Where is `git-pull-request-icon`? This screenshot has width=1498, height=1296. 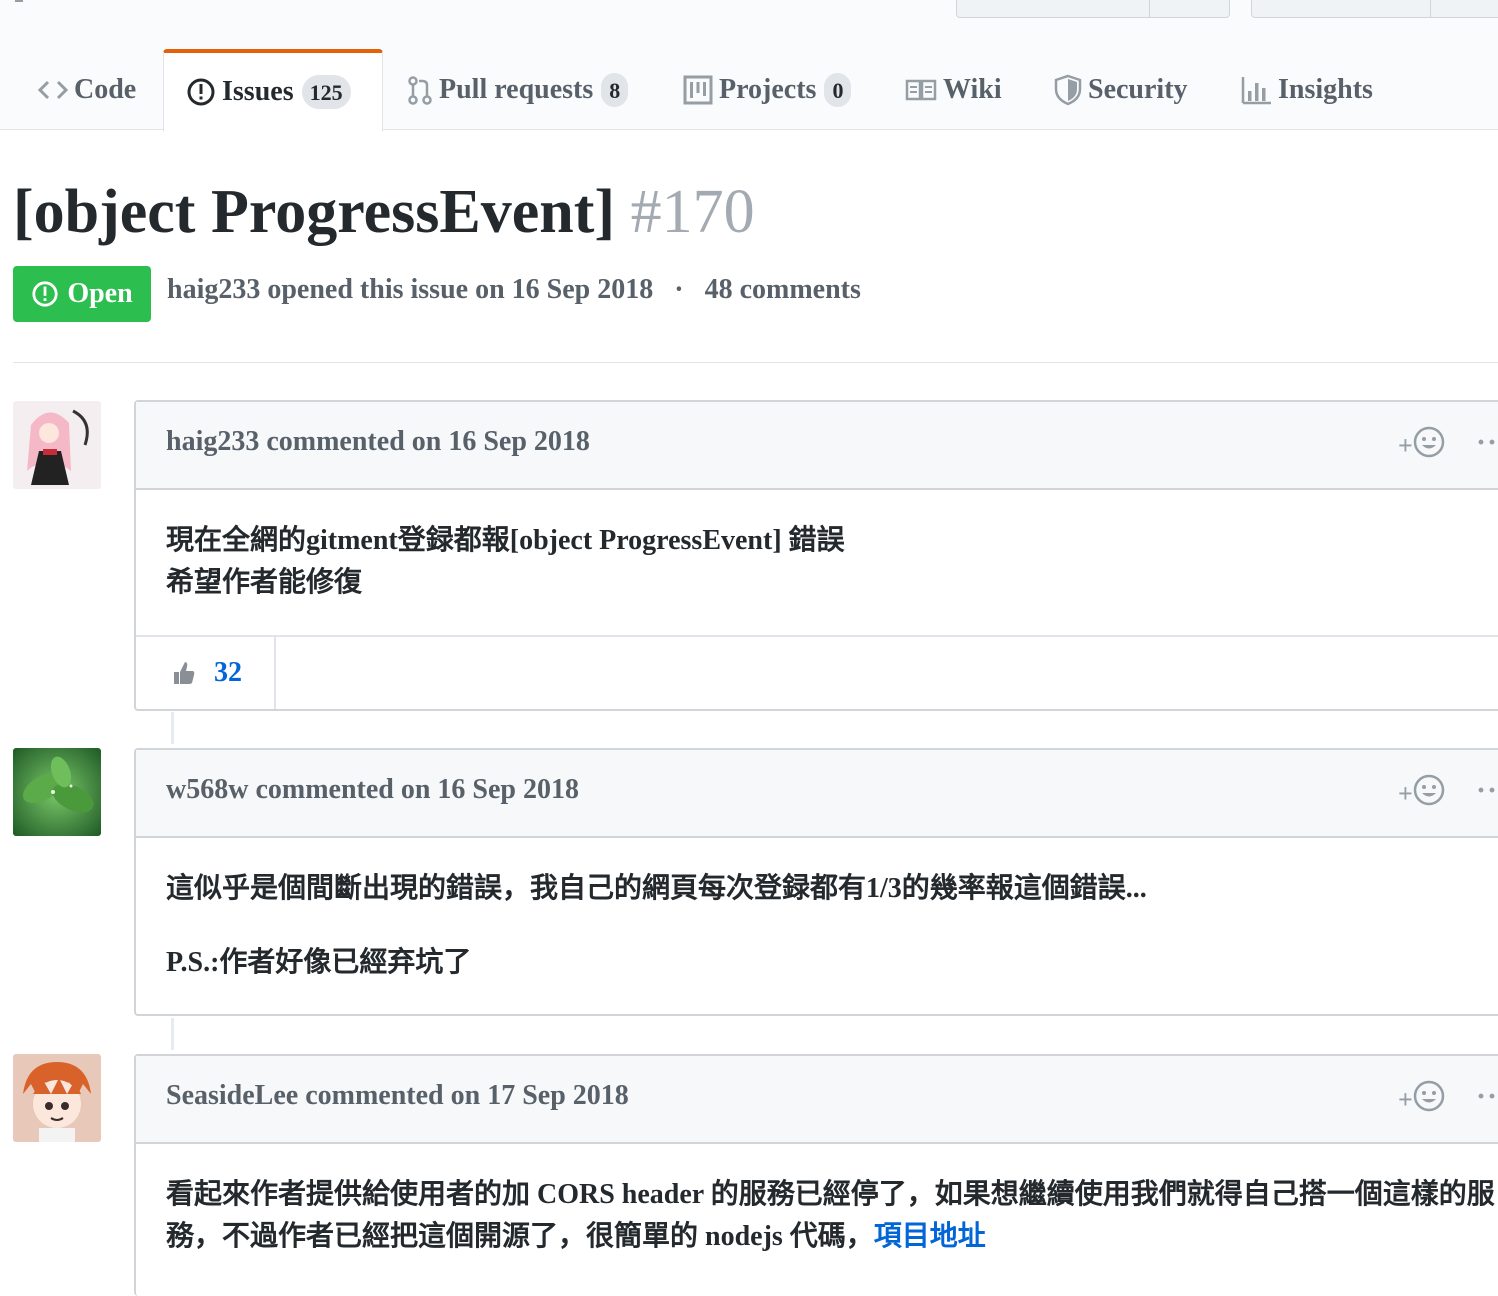
git-pull-request-icon is located at coordinates (420, 90).